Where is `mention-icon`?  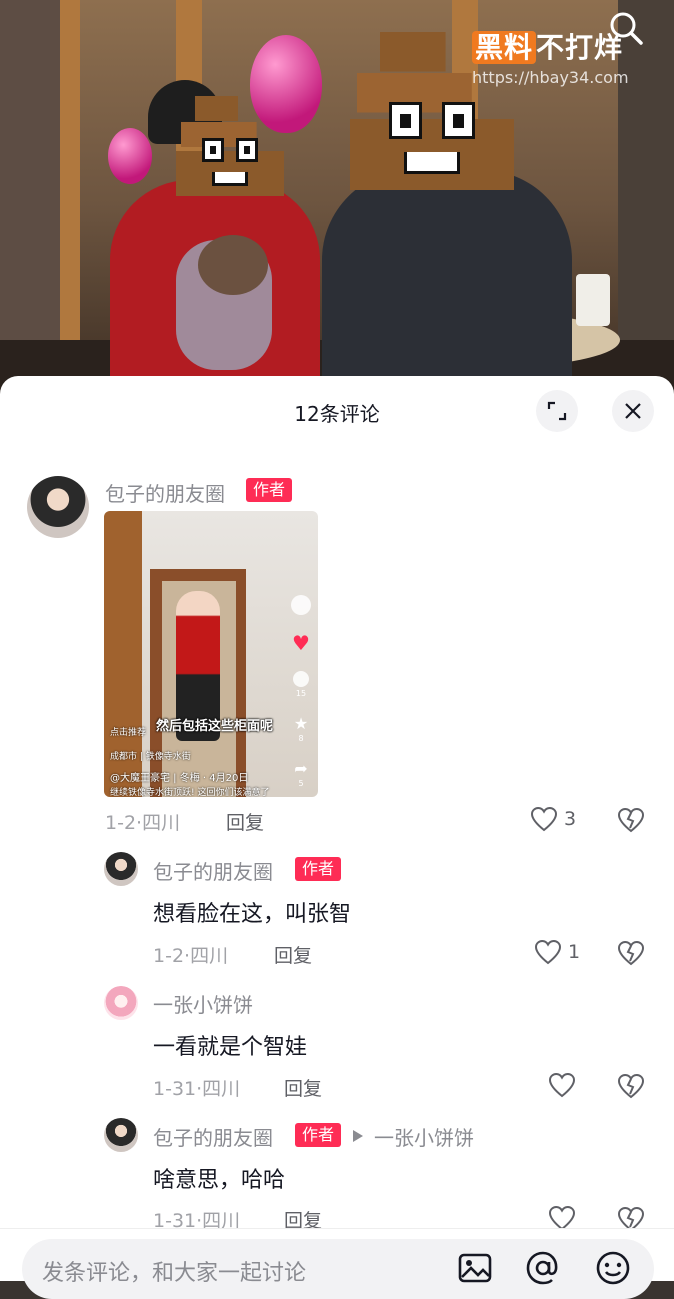
mention-icon is located at coordinates (543, 1268).